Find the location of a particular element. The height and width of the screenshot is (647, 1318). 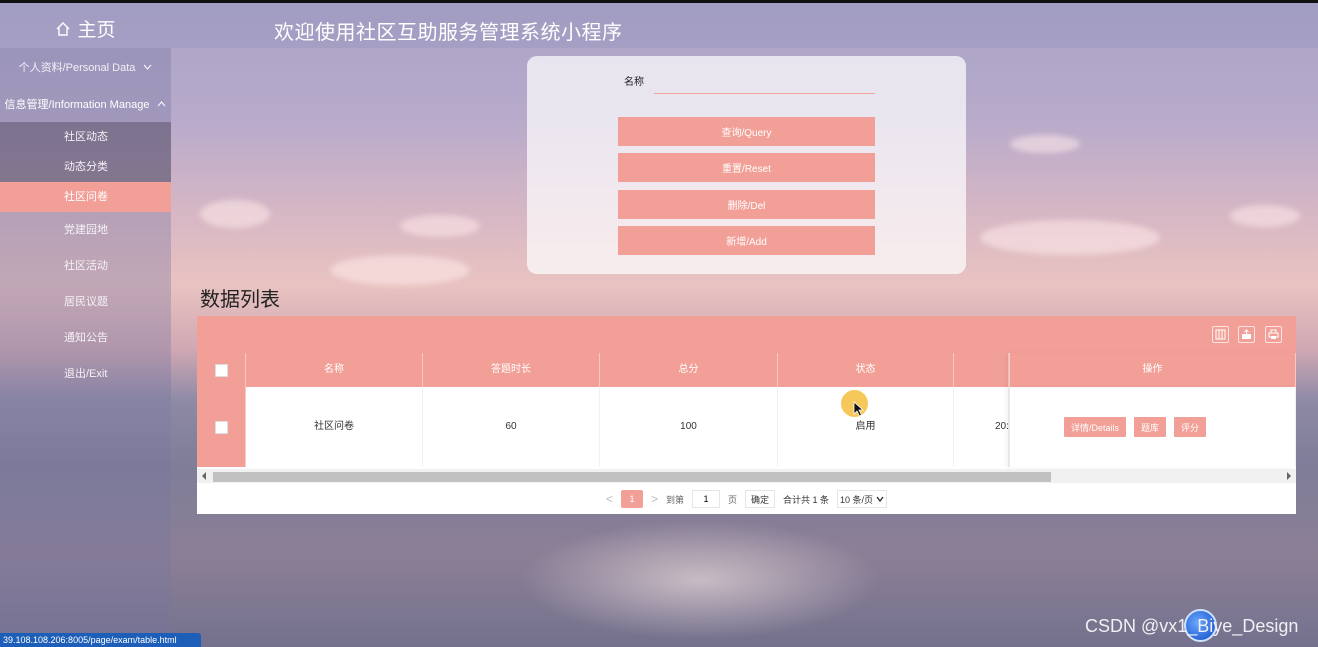

cell-score: 100 is located at coordinates (689, 427).